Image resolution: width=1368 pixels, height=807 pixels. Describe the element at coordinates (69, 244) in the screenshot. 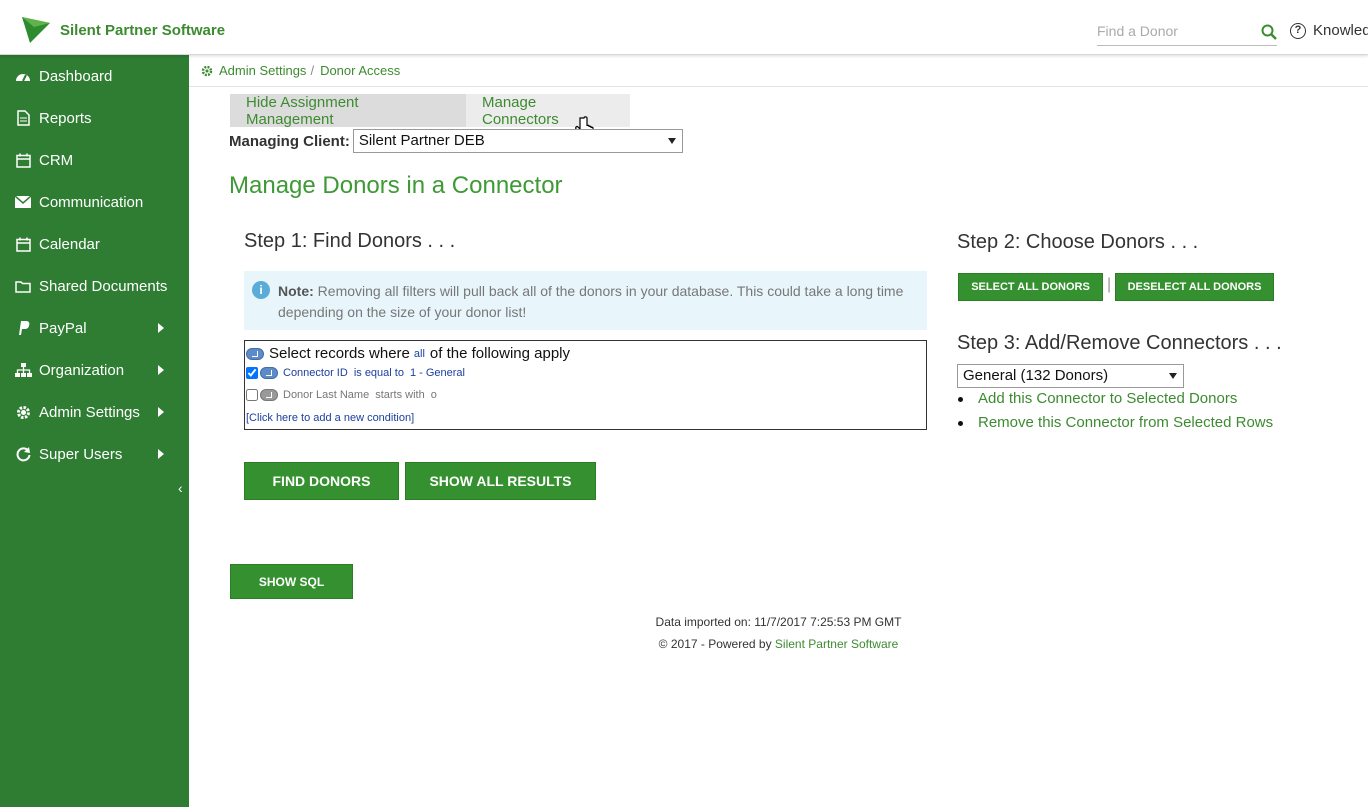

I see `sidebar-item-label: Calendar` at that location.